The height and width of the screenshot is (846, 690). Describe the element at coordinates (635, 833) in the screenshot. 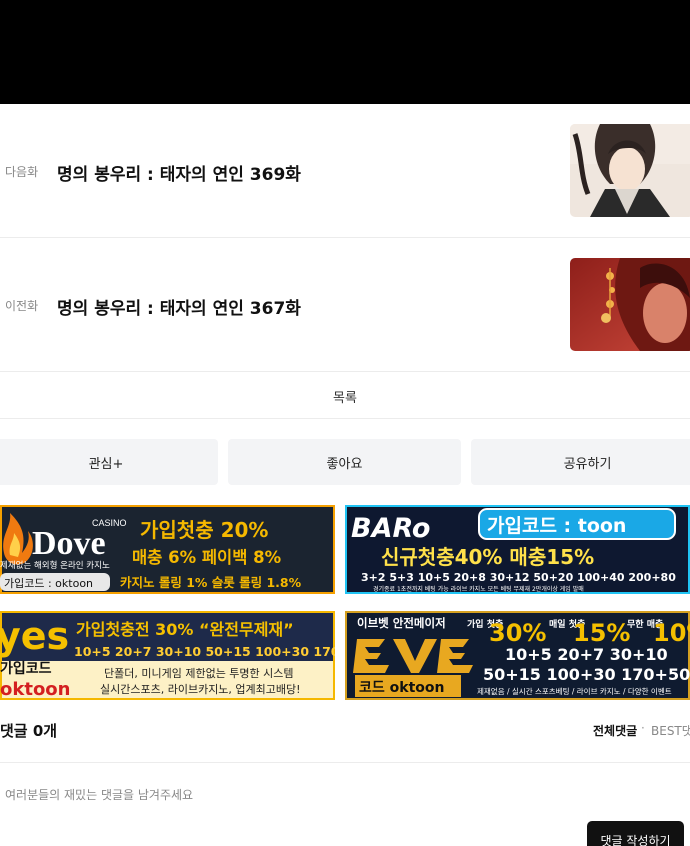

I see `write-comment-button: 댓글 작성하기` at that location.